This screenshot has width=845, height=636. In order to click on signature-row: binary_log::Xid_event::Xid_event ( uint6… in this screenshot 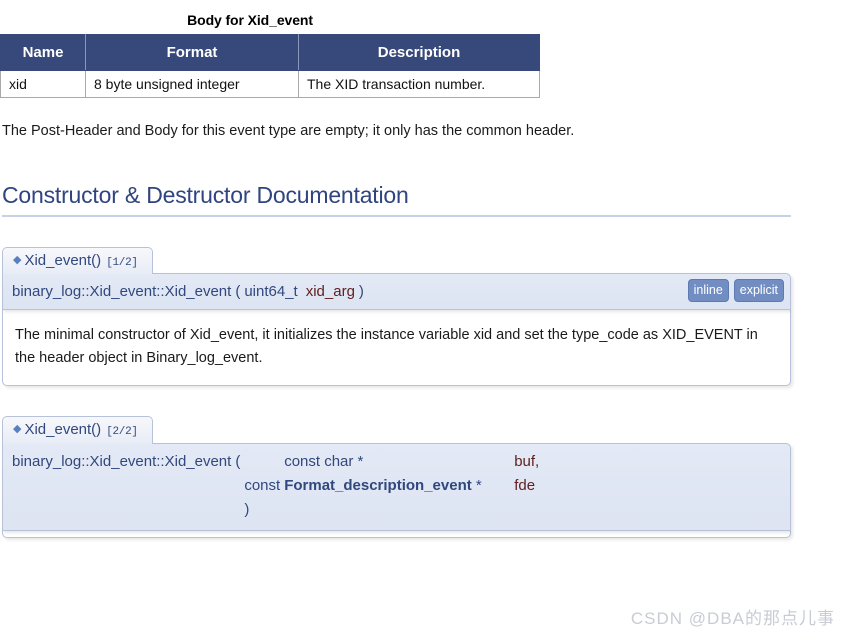, I will do `click(188, 291)`.